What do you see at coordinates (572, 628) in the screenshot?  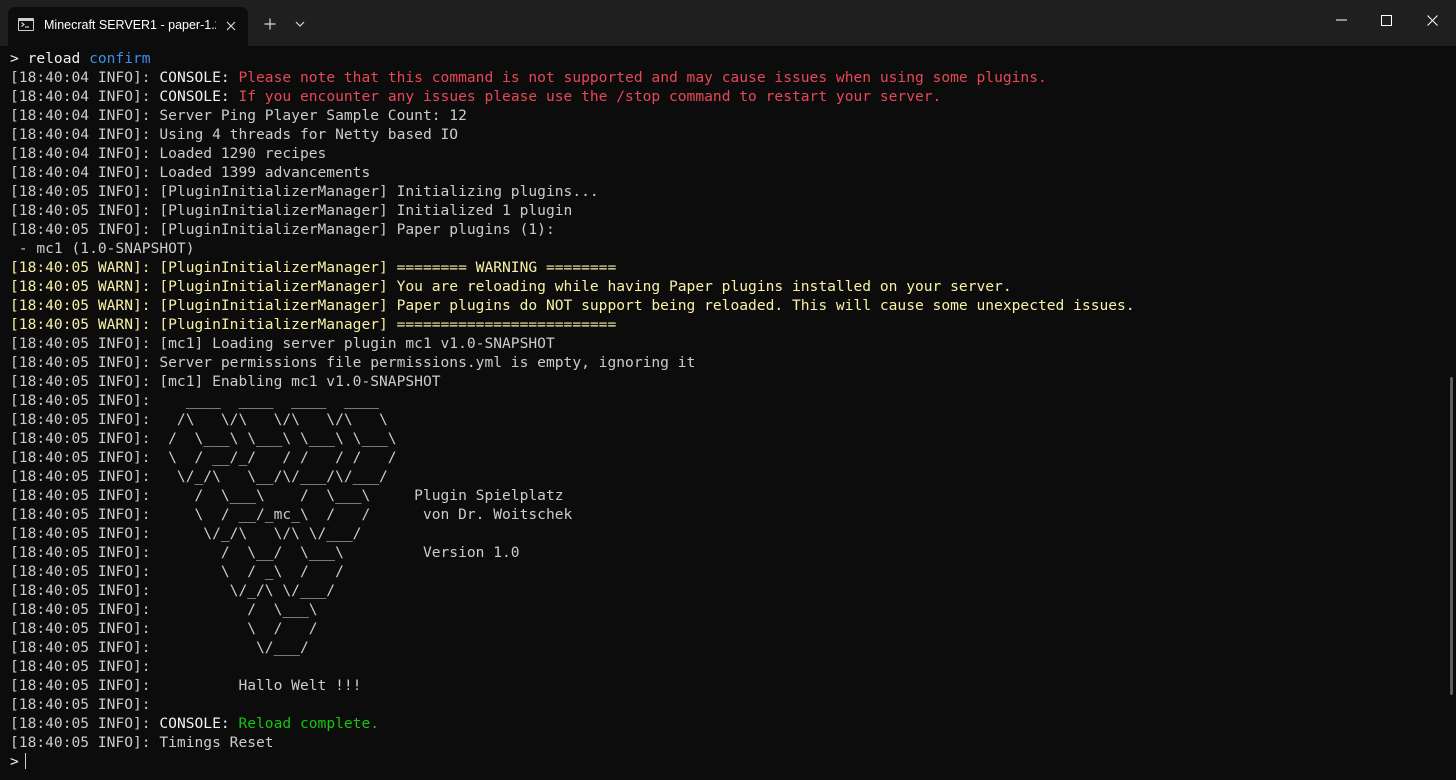 I see `console-line: [18:40:05 INFO]: \ / /` at bounding box center [572, 628].